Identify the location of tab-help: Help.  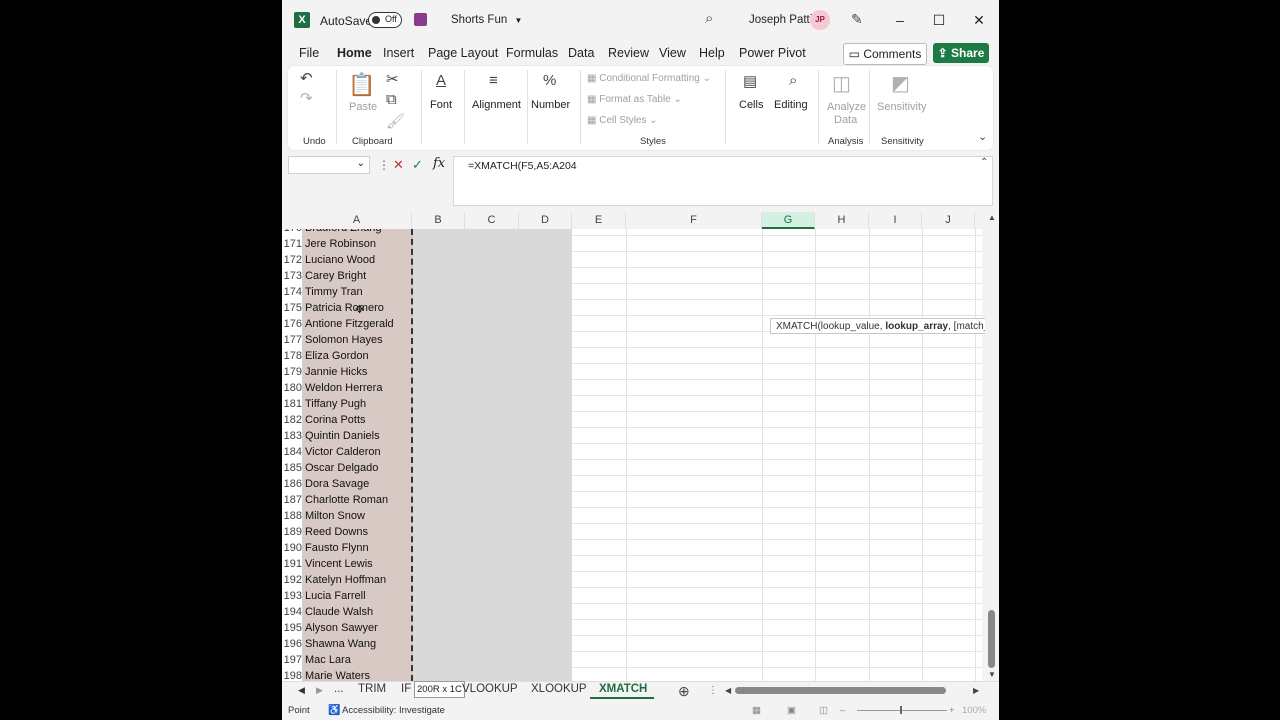
(712, 56).